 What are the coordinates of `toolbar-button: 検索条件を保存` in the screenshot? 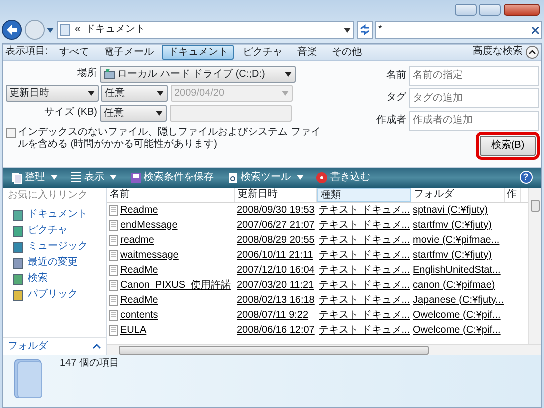 It's located at (171, 177).